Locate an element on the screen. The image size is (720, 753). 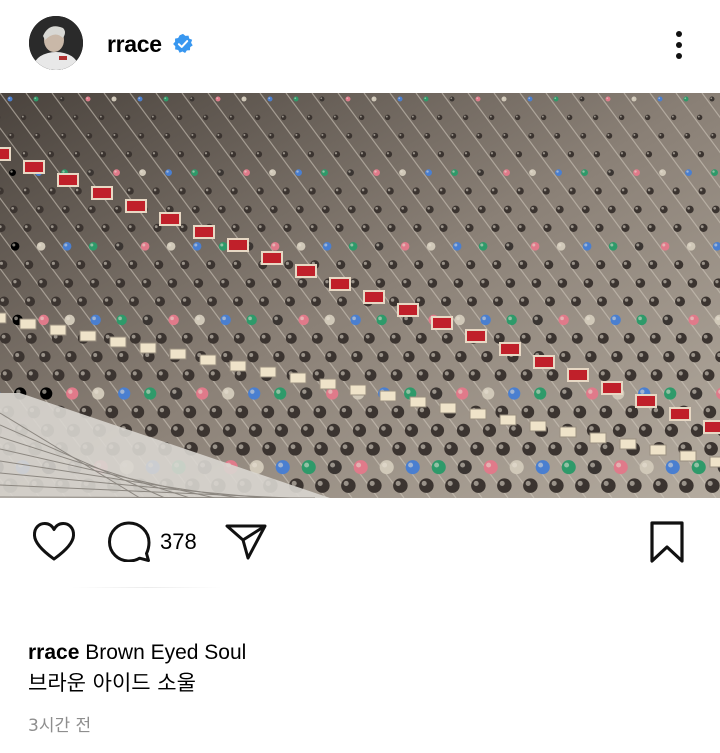
comment-icon is located at coordinates (129, 541).